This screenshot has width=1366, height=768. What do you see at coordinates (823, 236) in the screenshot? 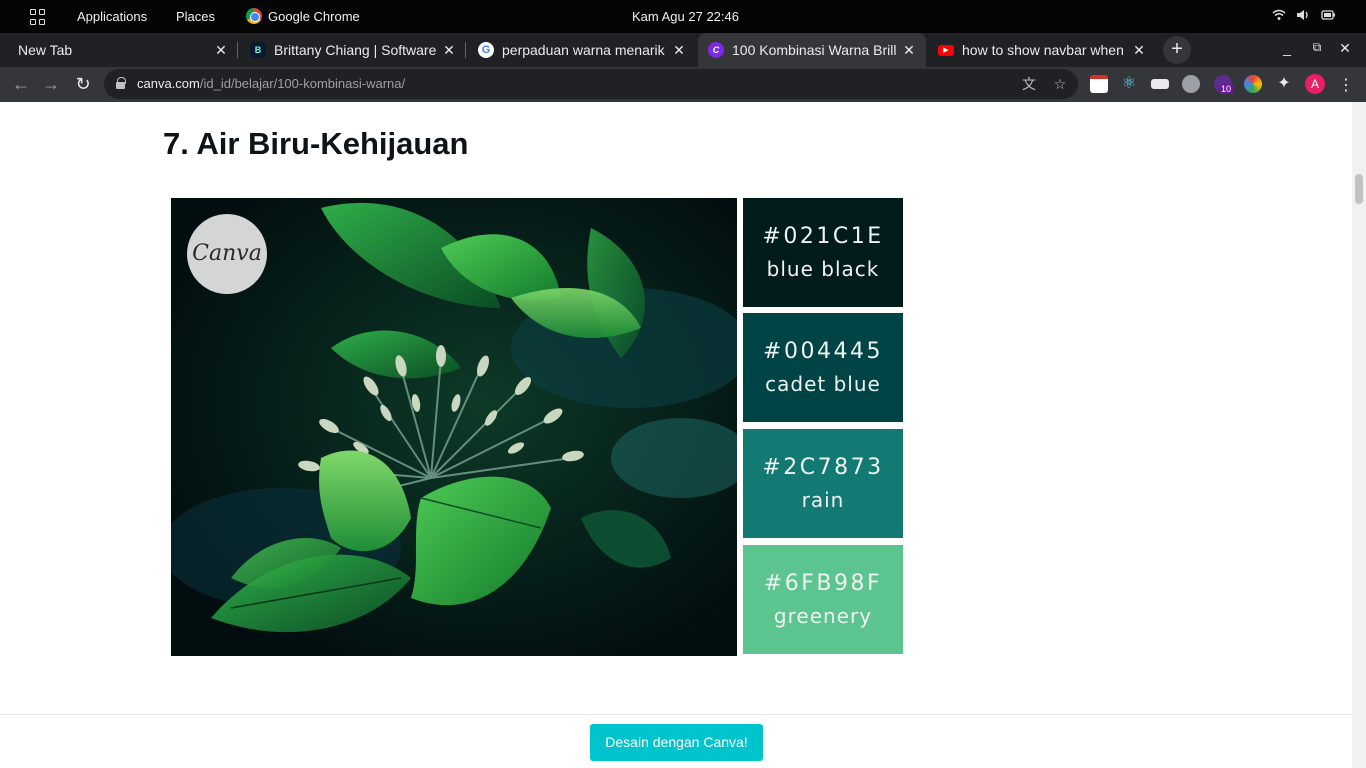
I see `swatch-hex: #021C1E` at bounding box center [823, 236].